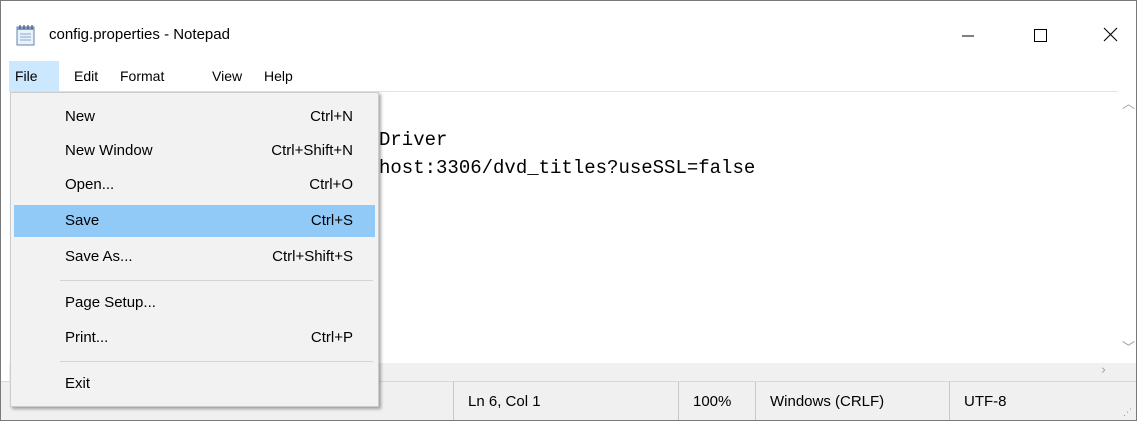 This screenshot has width=1137, height=421. What do you see at coordinates (413, 140) in the screenshot?
I see `editor-line: Driver` at bounding box center [413, 140].